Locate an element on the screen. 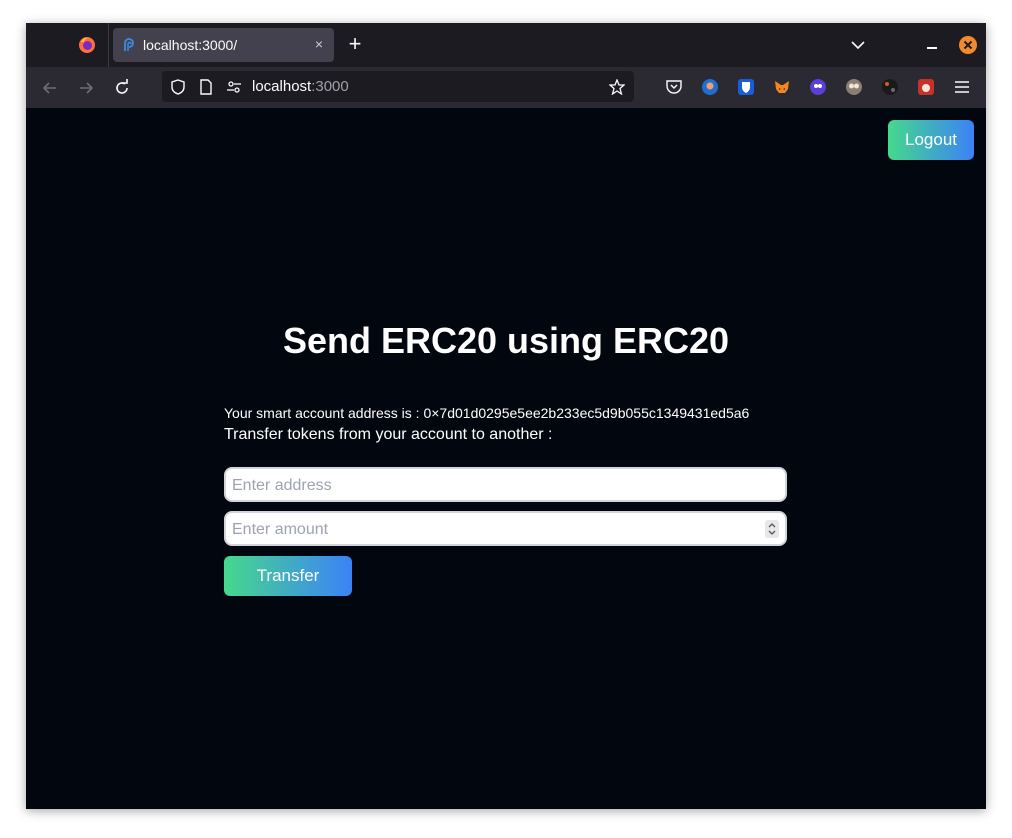  tab-localhost: localhost:3000/ × is located at coordinates (223, 45).